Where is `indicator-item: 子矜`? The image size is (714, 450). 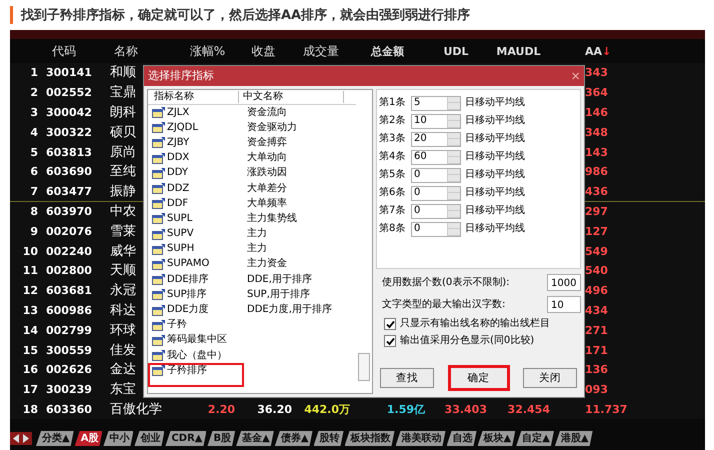
indicator-item: 子矜 is located at coordinates (252, 325).